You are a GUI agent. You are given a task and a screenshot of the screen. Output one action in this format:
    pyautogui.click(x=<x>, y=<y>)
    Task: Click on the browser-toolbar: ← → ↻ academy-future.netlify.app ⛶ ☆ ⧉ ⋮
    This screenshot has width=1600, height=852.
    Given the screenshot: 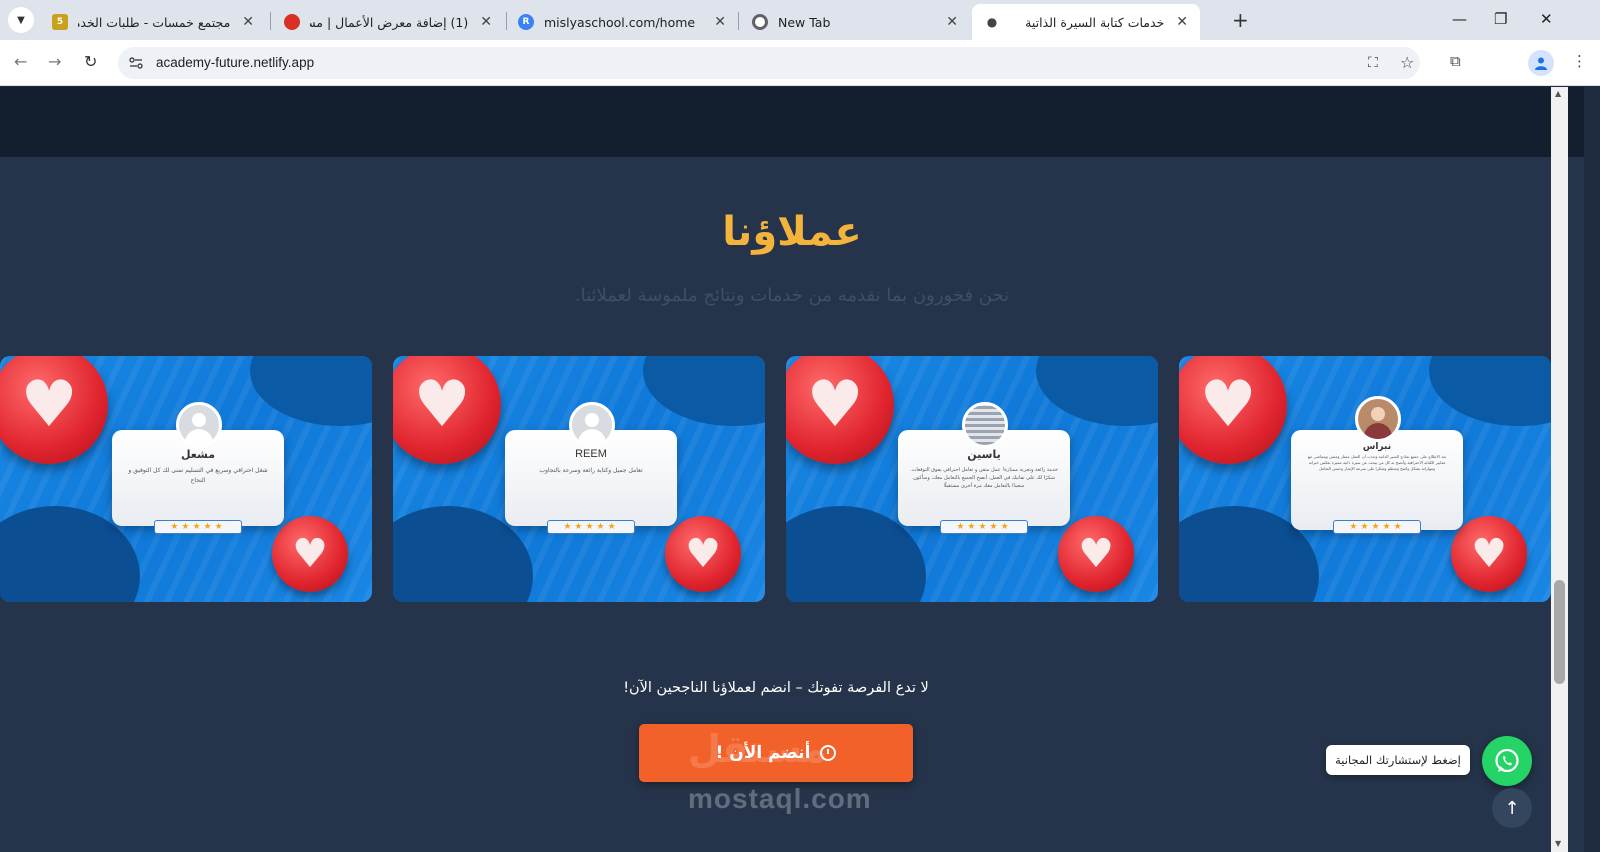 What is the action you would take?
    pyautogui.click(x=800, y=63)
    